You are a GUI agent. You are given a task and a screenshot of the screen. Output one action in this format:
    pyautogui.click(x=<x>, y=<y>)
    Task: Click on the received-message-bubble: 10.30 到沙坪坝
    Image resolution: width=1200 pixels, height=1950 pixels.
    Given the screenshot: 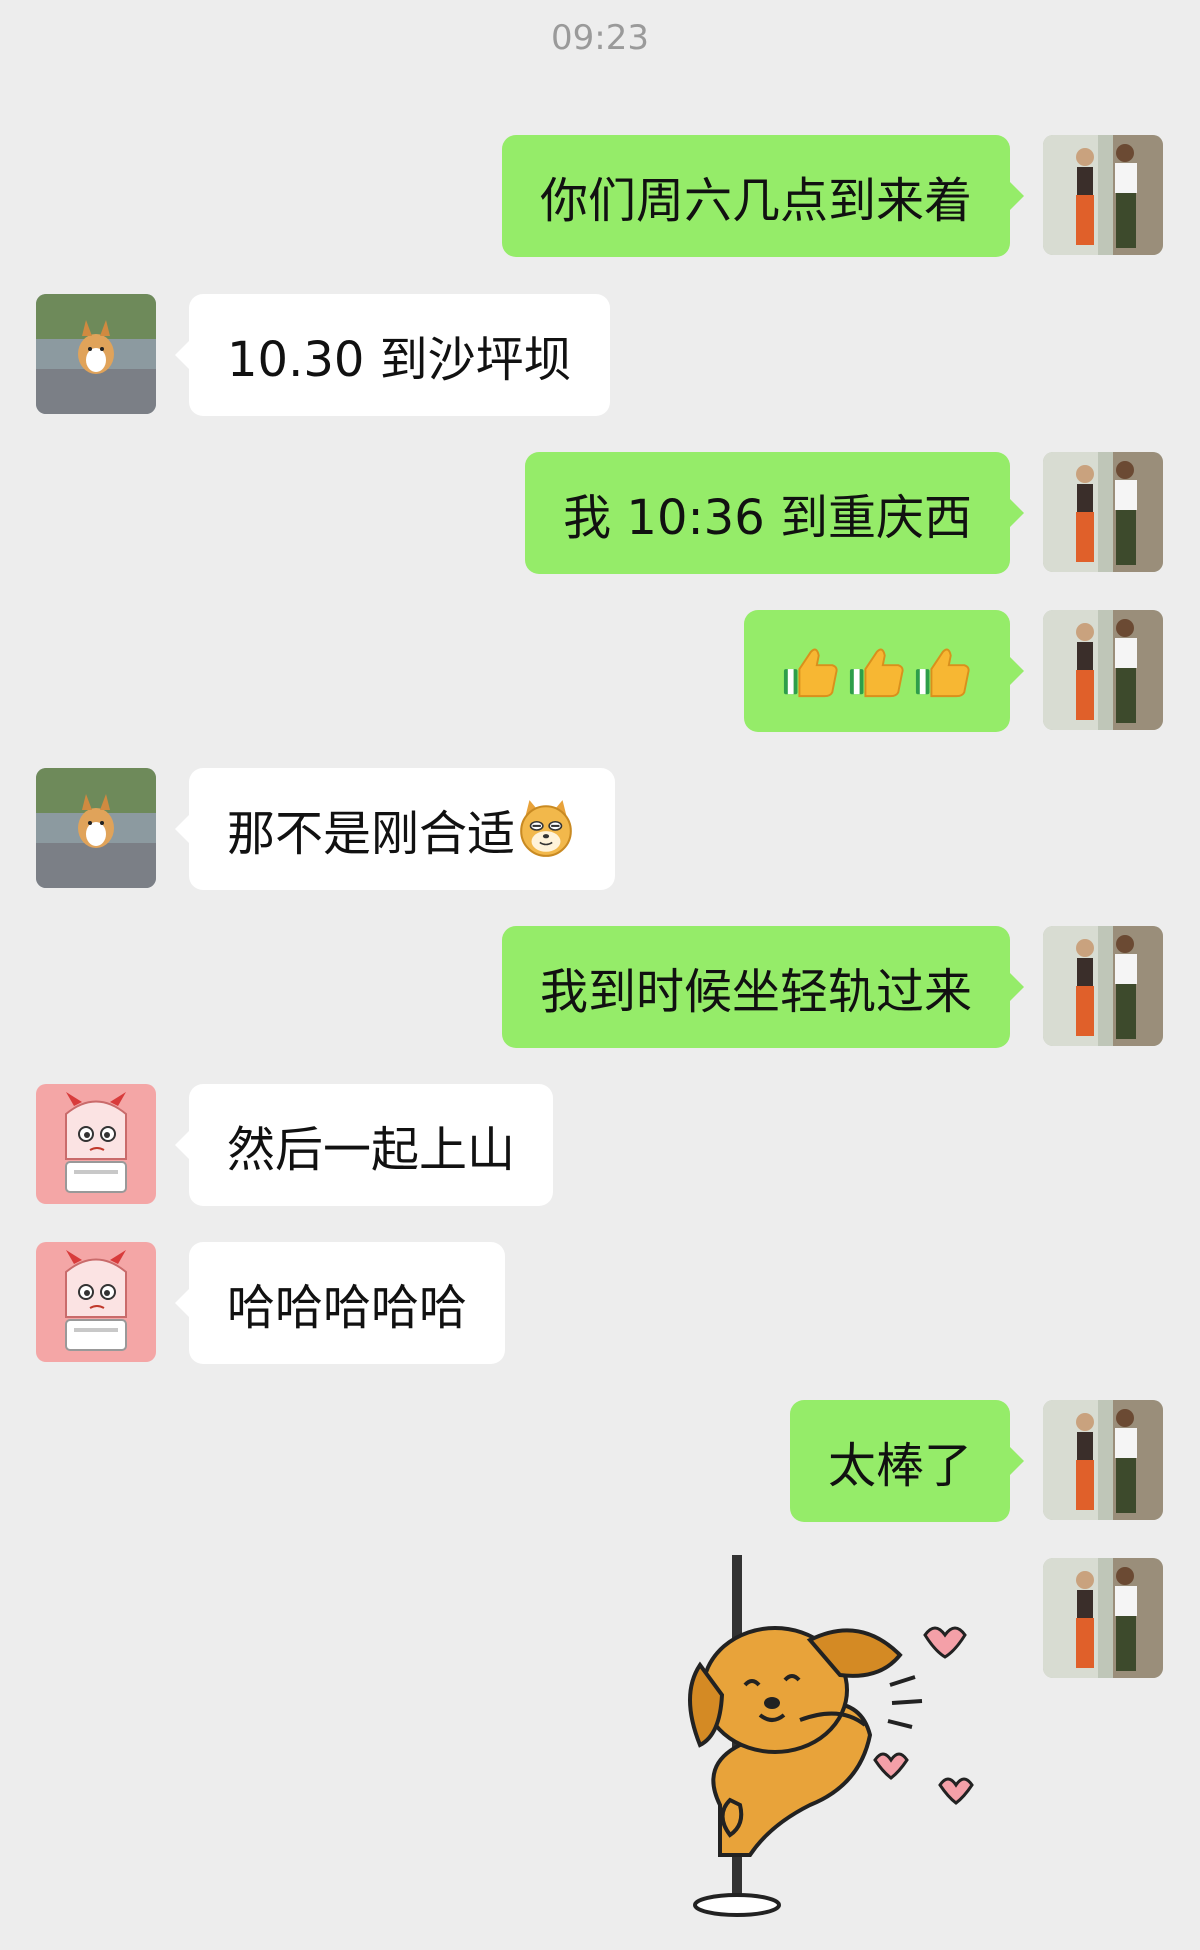 What is the action you would take?
    pyautogui.click(x=392, y=355)
    